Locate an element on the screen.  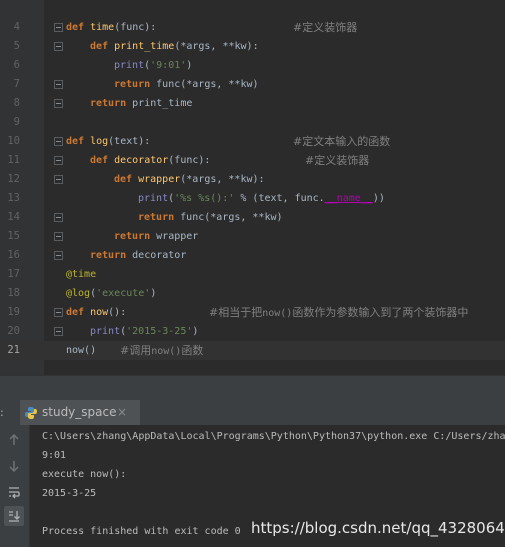
code-comment: #调用now()函数 is located at coordinates (162, 350).